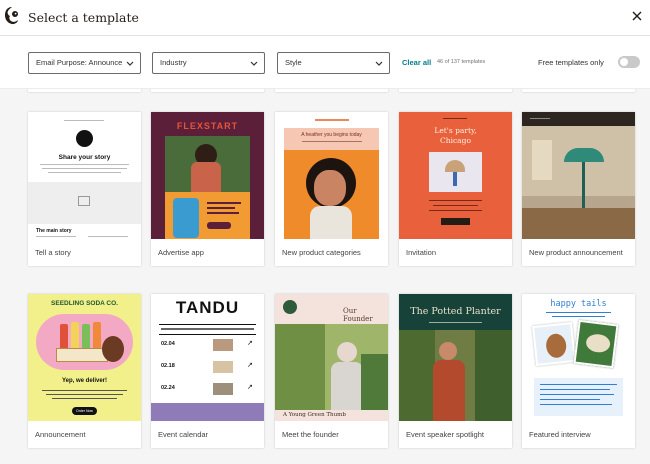 The width and height of the screenshot is (650, 464). Describe the element at coordinates (207, 412) in the screenshot. I see `footer-band` at that location.